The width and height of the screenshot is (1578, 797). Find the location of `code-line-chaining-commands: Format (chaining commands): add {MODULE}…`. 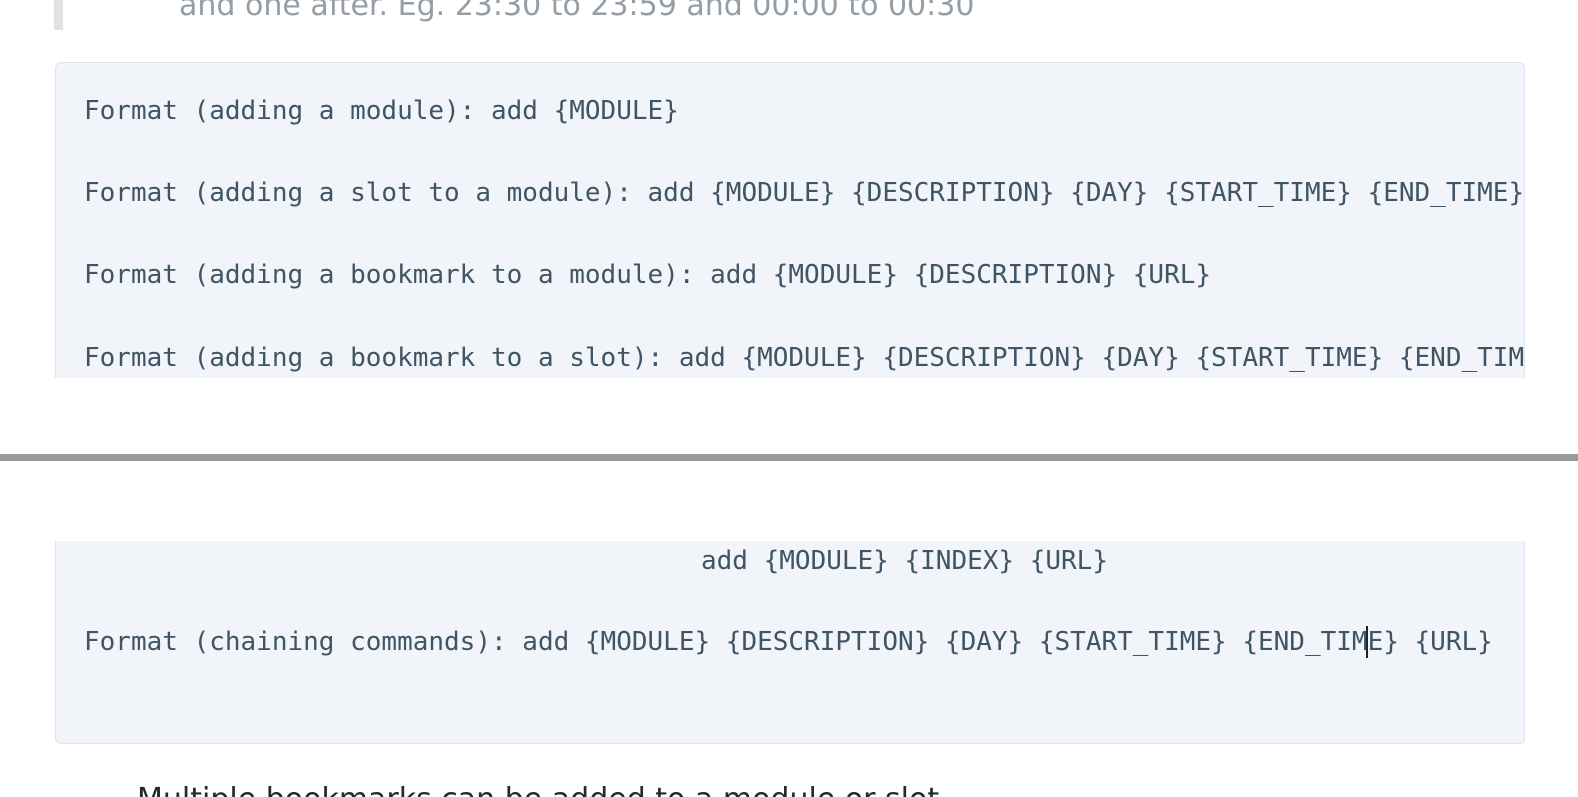

code-line-chaining-commands: Format (chaining commands): add {MODULE}… is located at coordinates (788, 642).